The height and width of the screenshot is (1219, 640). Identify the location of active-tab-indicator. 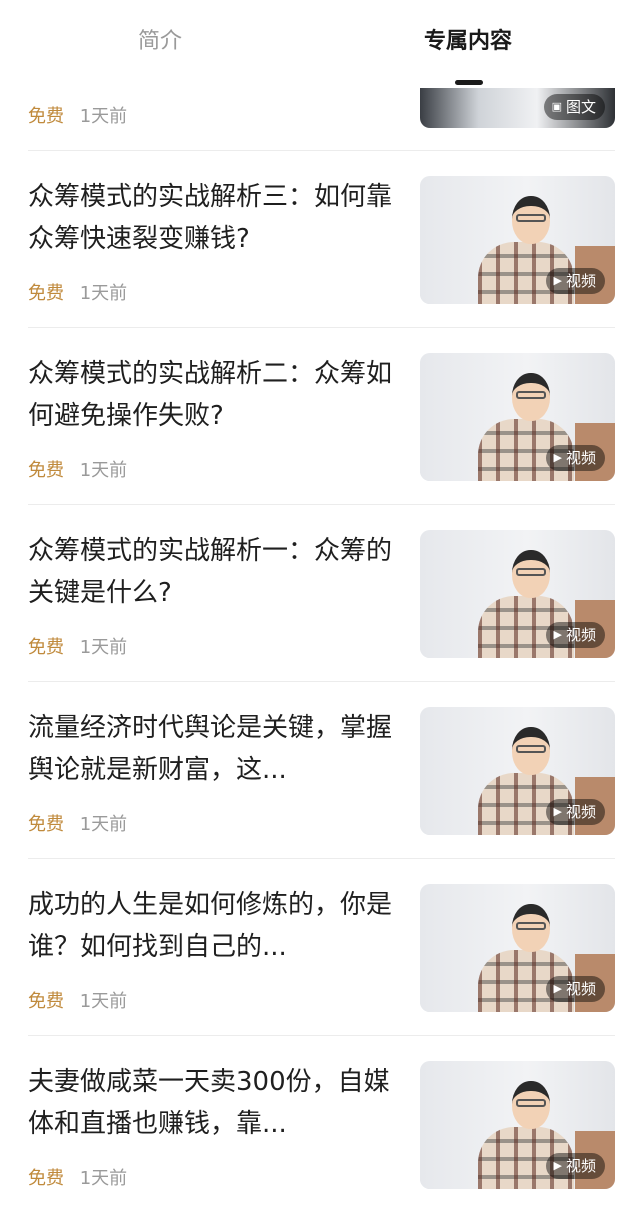
(469, 82).